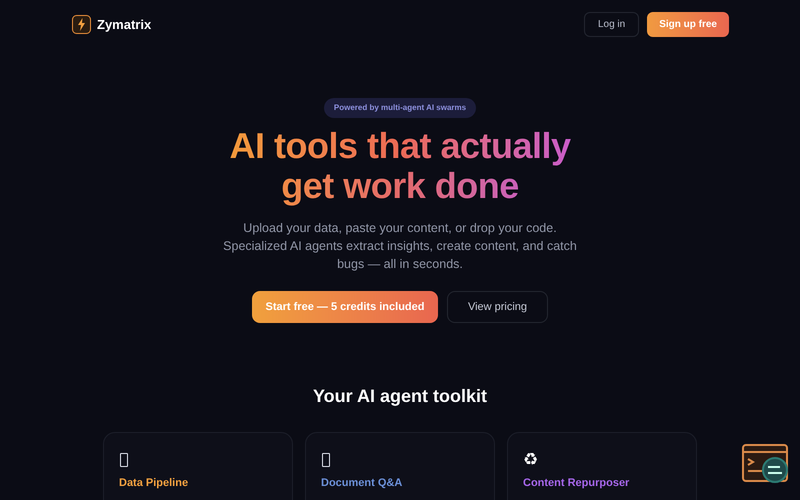 The width and height of the screenshot is (800, 500). I want to click on brand-name: Zymatrix, so click(124, 25).